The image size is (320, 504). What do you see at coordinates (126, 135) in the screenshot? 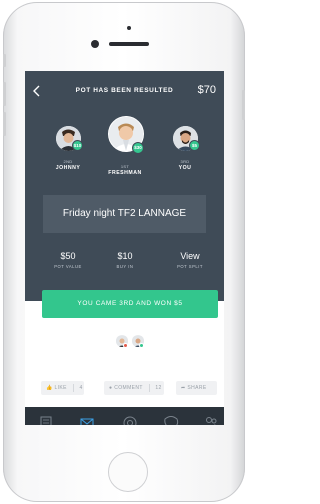
I see `player-first: $30` at bounding box center [126, 135].